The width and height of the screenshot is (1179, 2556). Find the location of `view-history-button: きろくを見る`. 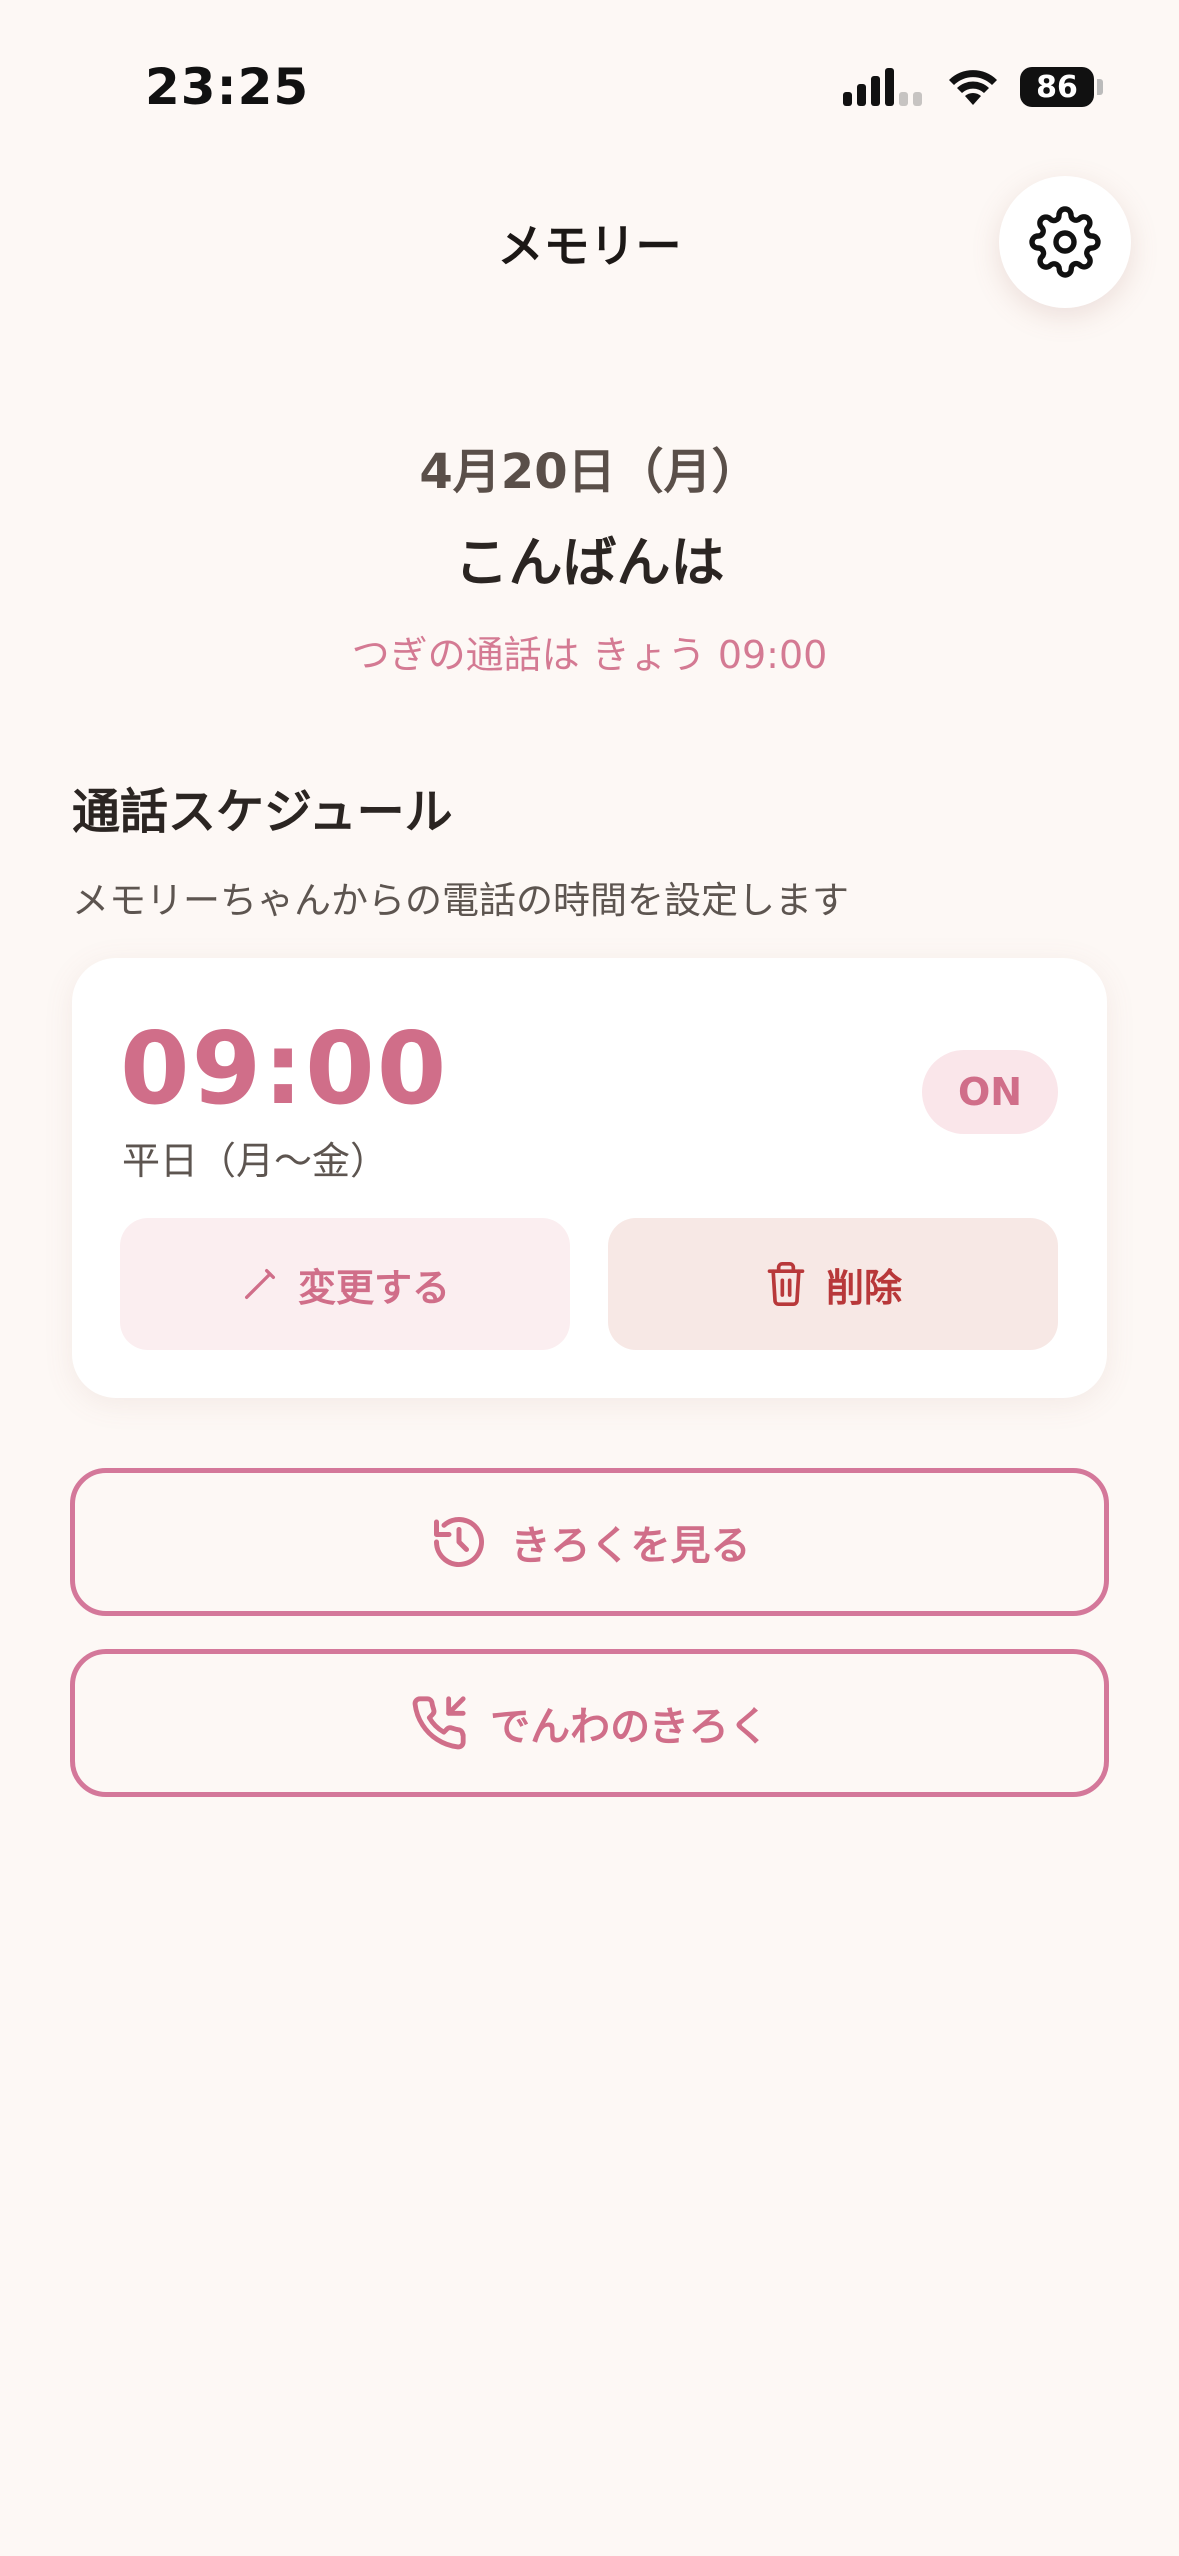

view-history-button: きろくを見る is located at coordinates (589, 1542).